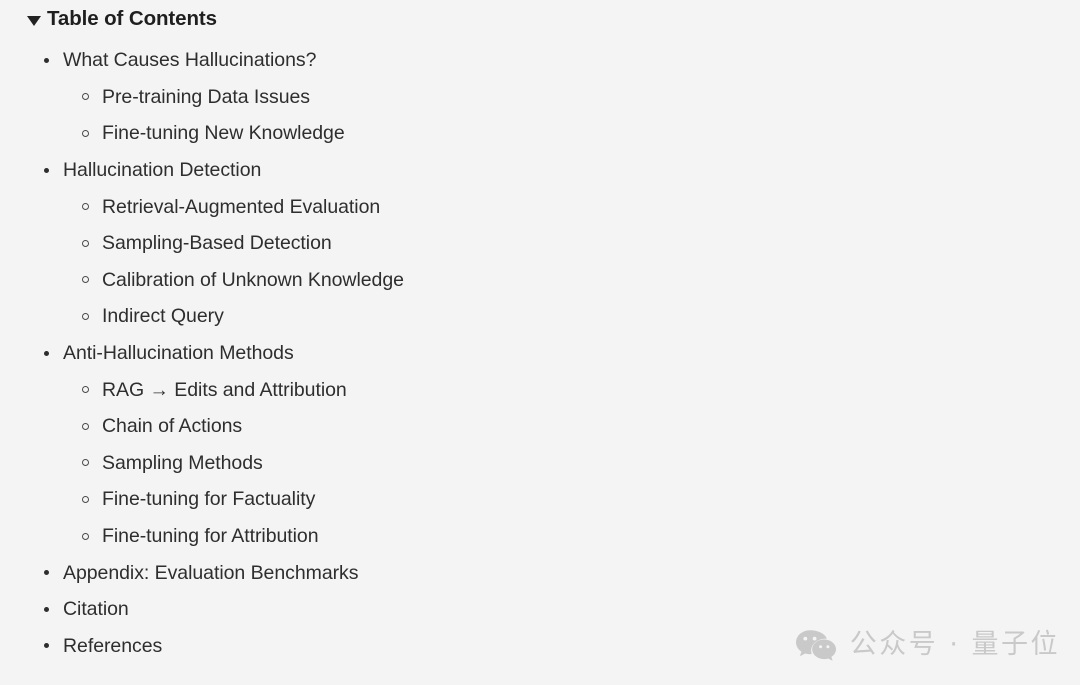  Describe the element at coordinates (241, 206) in the screenshot. I see `toc-subitem-label: Retrieval-Augmented Evaluation` at that location.